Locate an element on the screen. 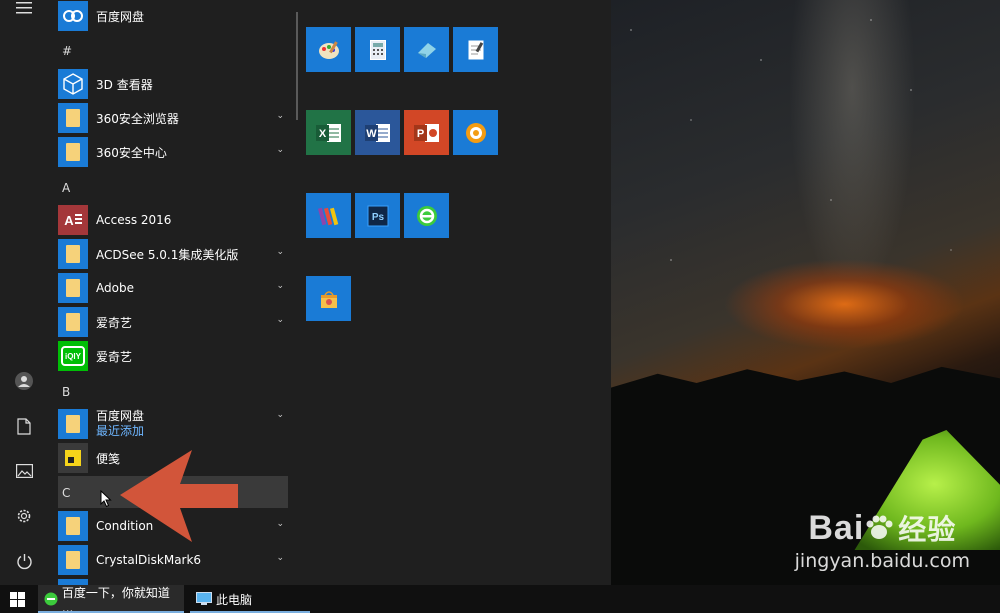  3d-viewer-icon is located at coordinates (73, 84).